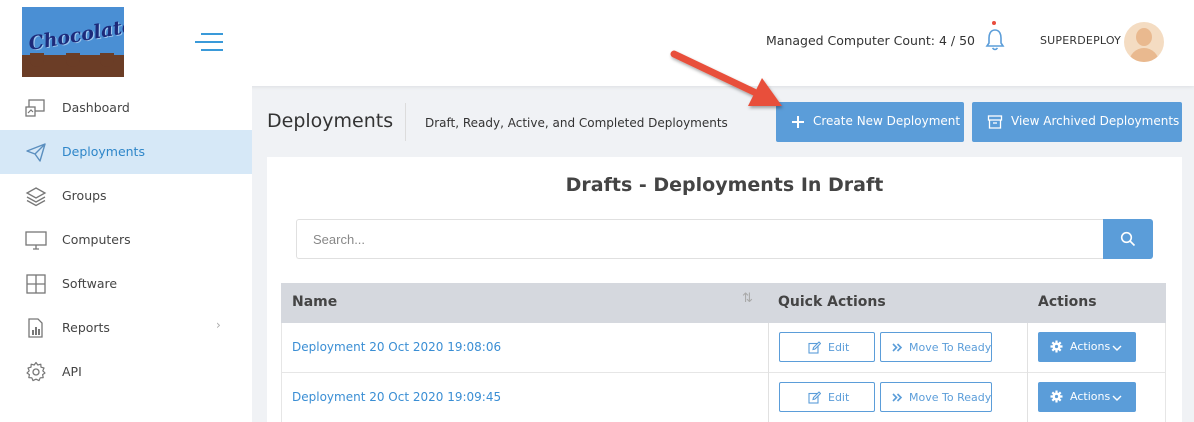 This screenshot has width=1194, height=422. What do you see at coordinates (832, 302) in the screenshot?
I see `column-header-quick-actions: Quick Actions` at bounding box center [832, 302].